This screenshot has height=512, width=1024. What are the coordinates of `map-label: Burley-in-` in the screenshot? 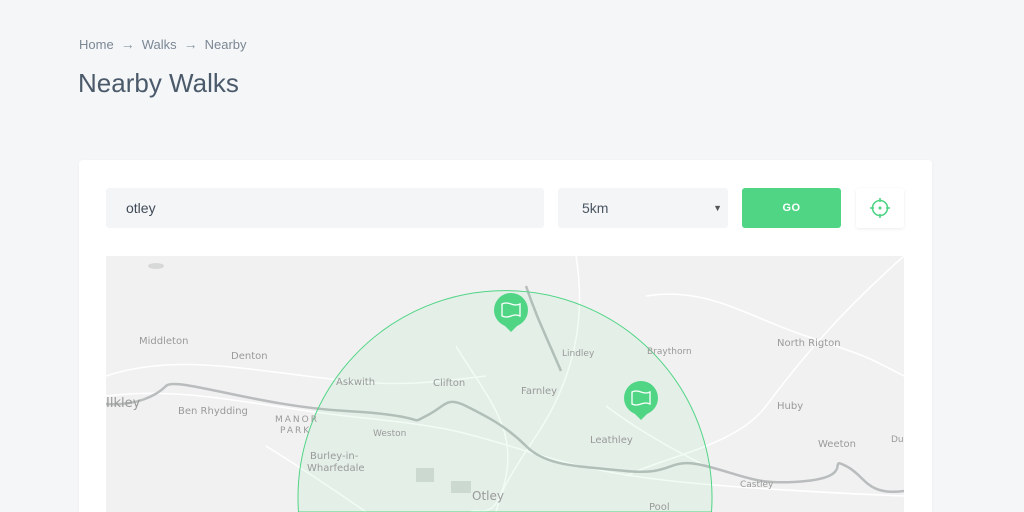 It's located at (334, 456).